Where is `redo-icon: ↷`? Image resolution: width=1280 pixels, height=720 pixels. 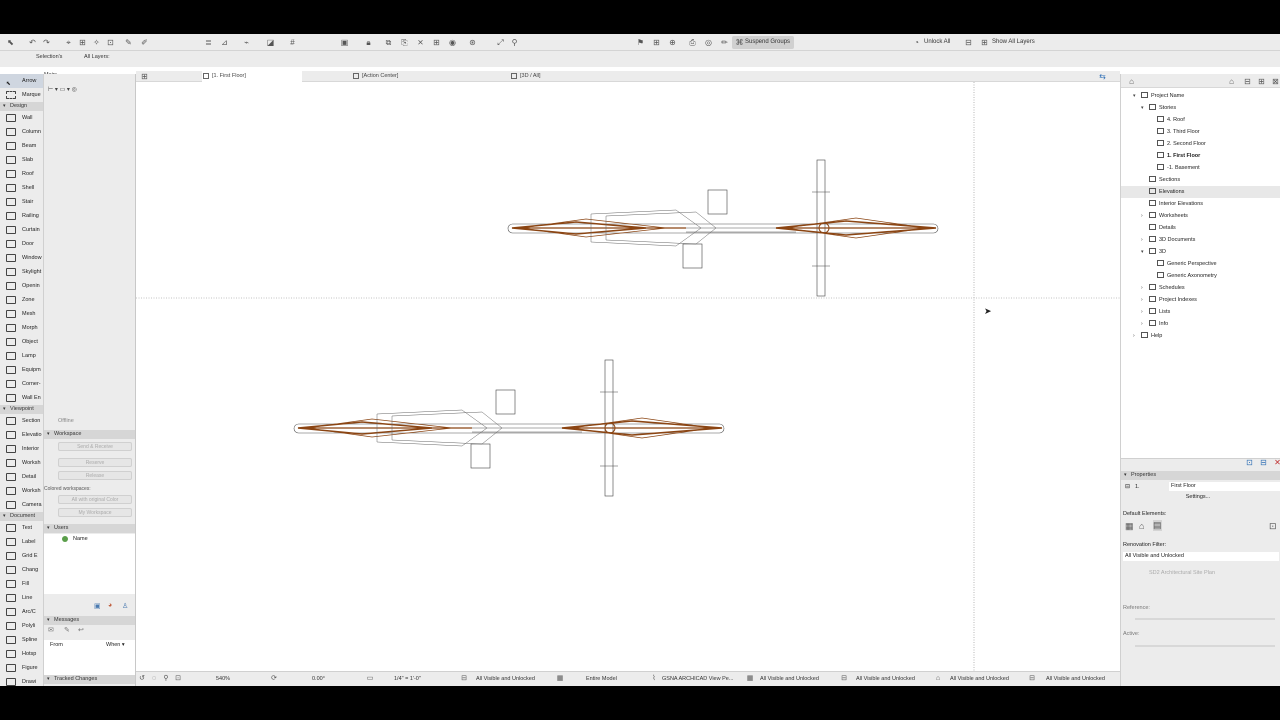
redo-icon: ↷ is located at coordinates (46, 42).